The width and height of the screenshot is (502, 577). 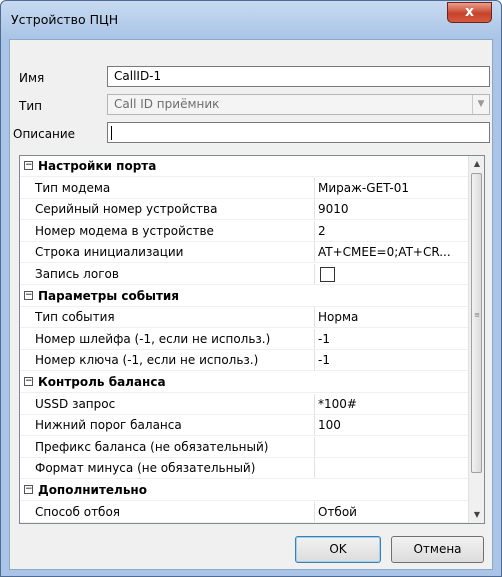 I want to click on category-row: Параметры события −, so click(x=244, y=296).